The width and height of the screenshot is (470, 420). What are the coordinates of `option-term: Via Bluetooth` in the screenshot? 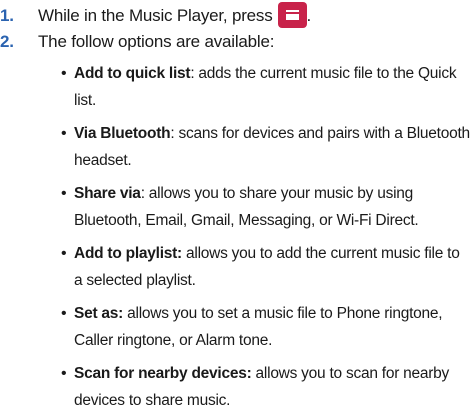 It's located at (122, 133).